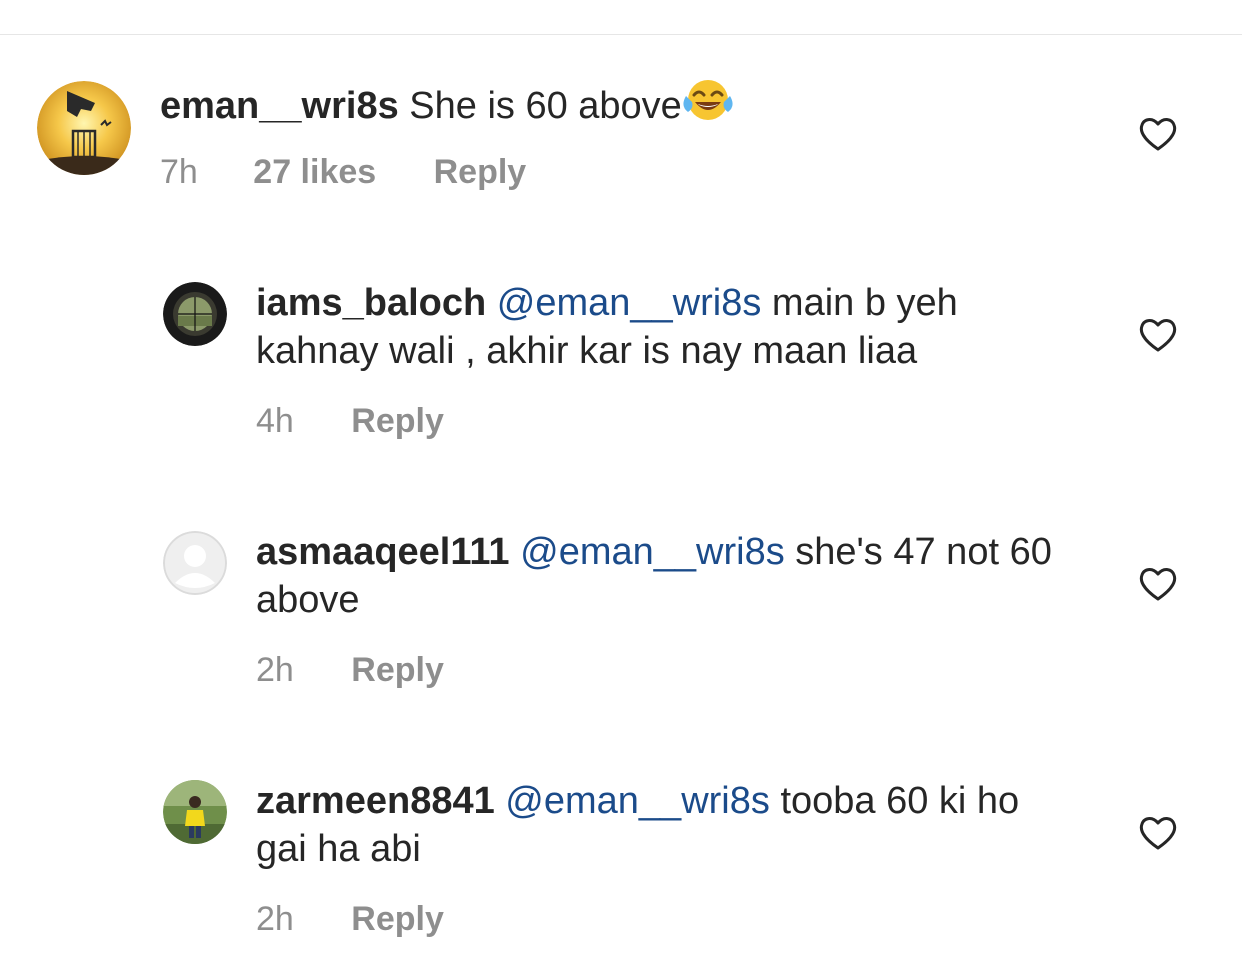  I want to click on laughing-crying-emoji-icon, so click(708, 106).